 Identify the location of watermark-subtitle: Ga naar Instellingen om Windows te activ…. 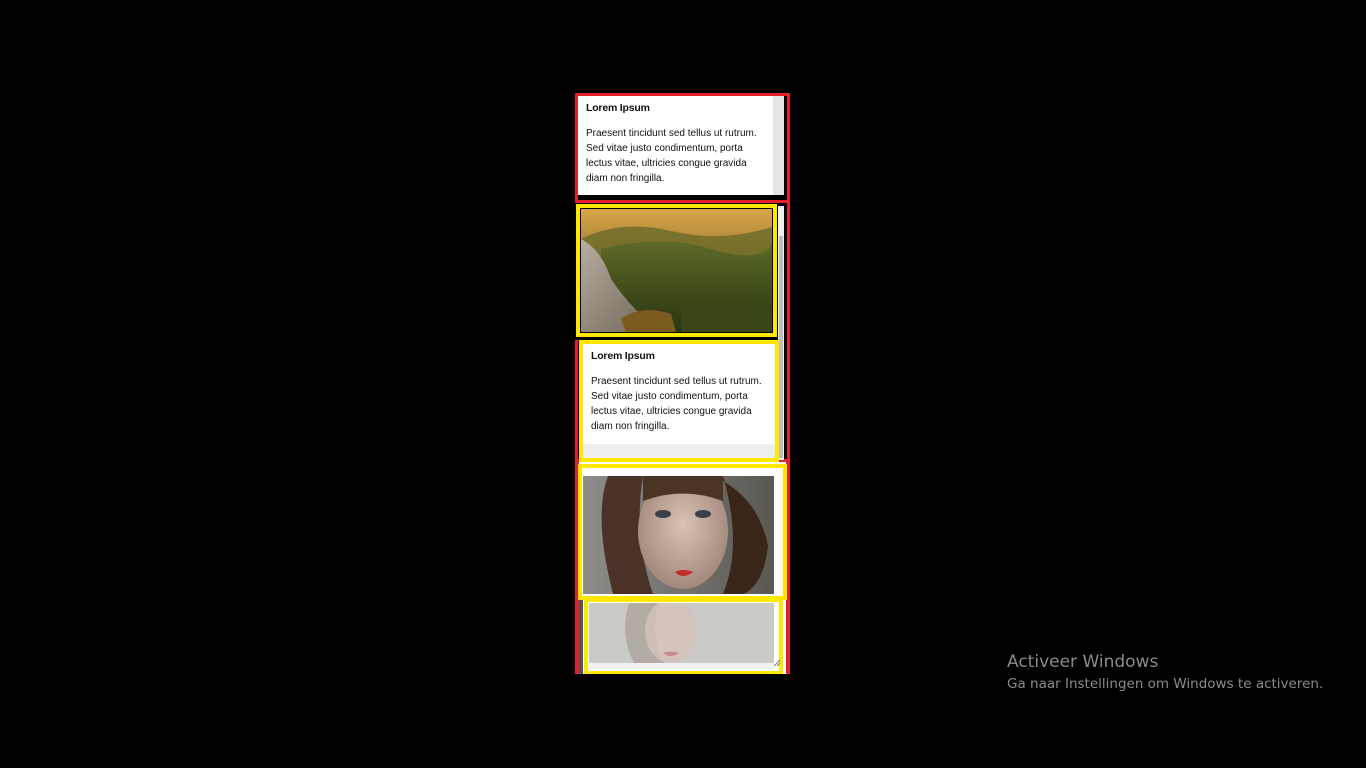
(1165, 684).